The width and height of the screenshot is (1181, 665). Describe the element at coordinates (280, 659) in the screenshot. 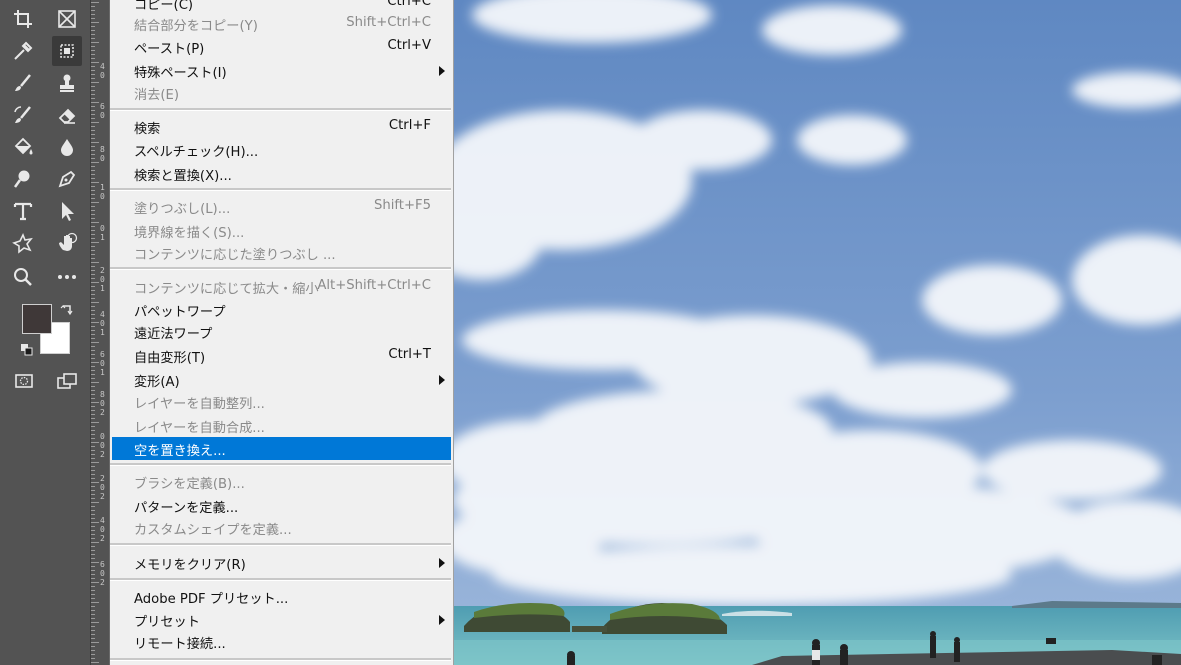

I see `menu-separator` at that location.